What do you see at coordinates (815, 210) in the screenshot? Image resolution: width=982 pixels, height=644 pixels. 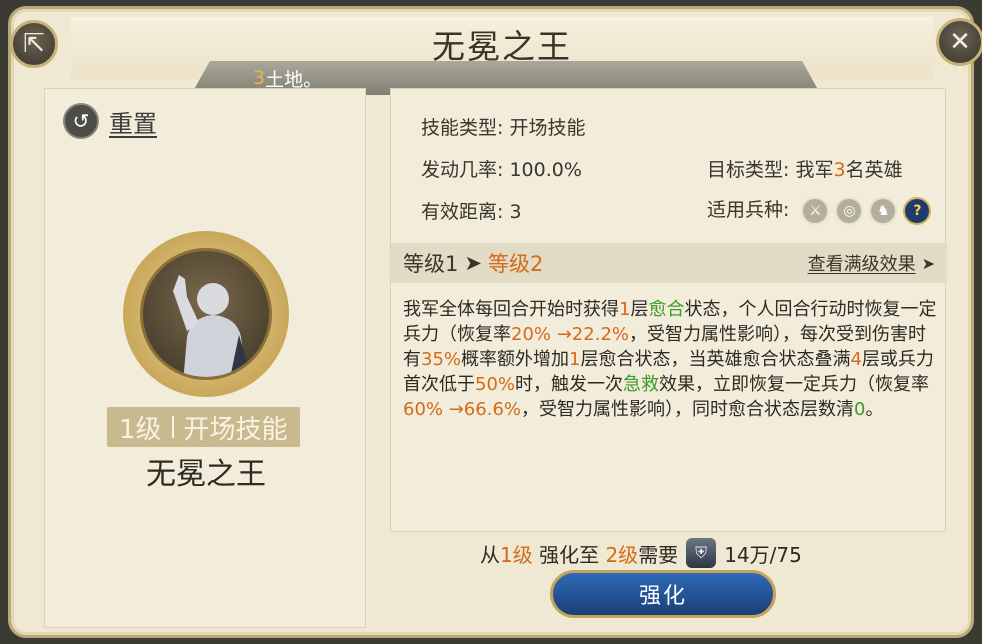 I see `sword-icon: ⚔` at bounding box center [815, 210].